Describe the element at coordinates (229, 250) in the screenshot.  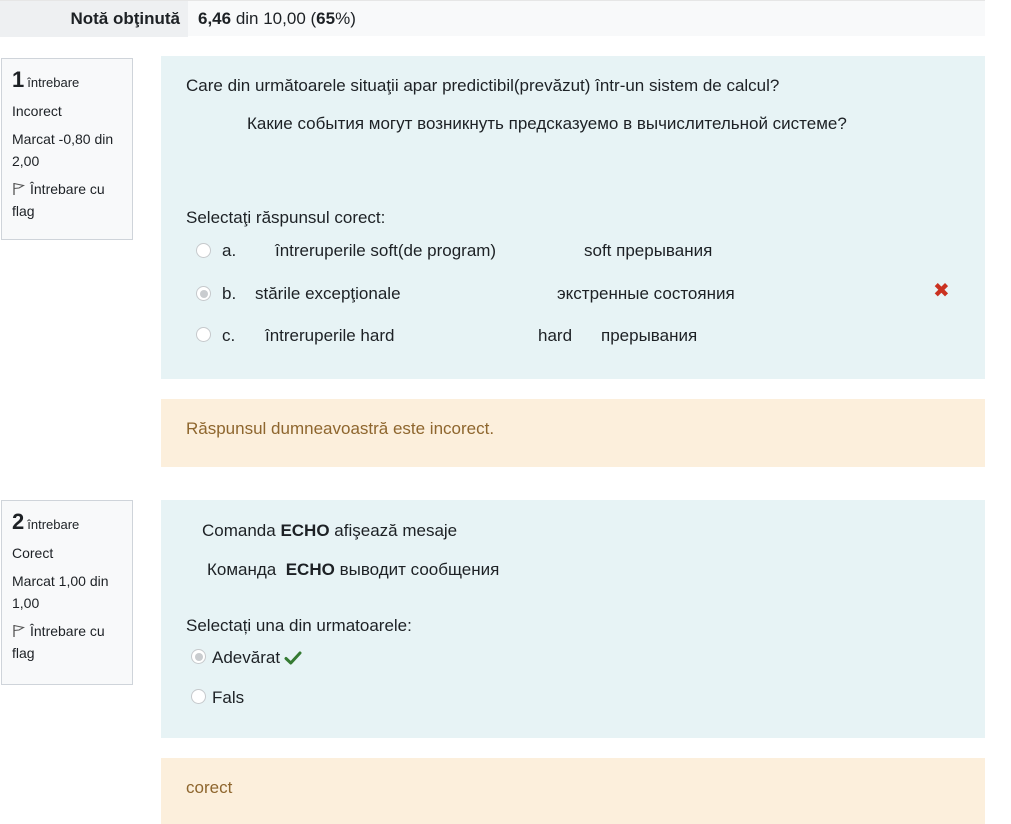
I see `option-a-letter: a.` at that location.